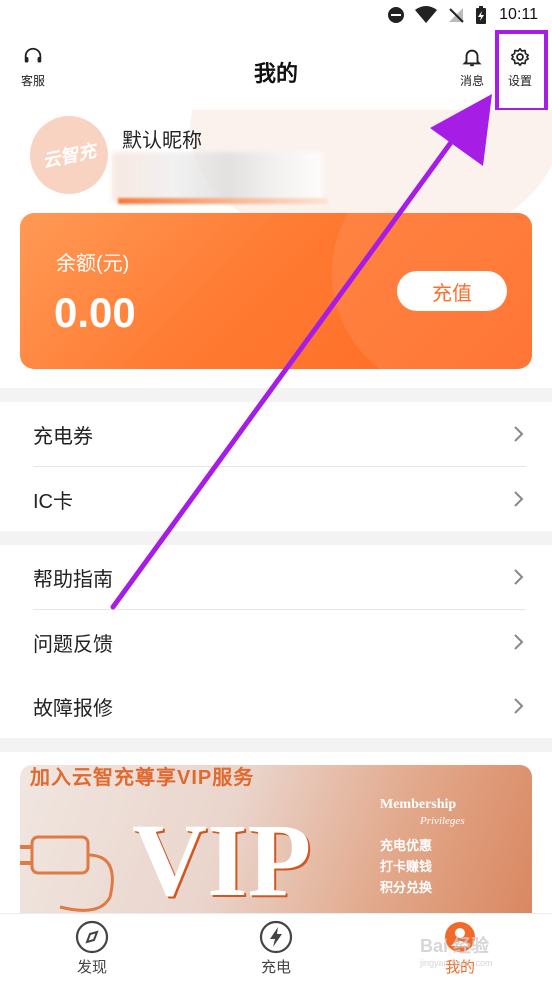 This screenshot has height=983, width=552. Describe the element at coordinates (452, 291) in the screenshot. I see `recharge-button: 充值` at that location.